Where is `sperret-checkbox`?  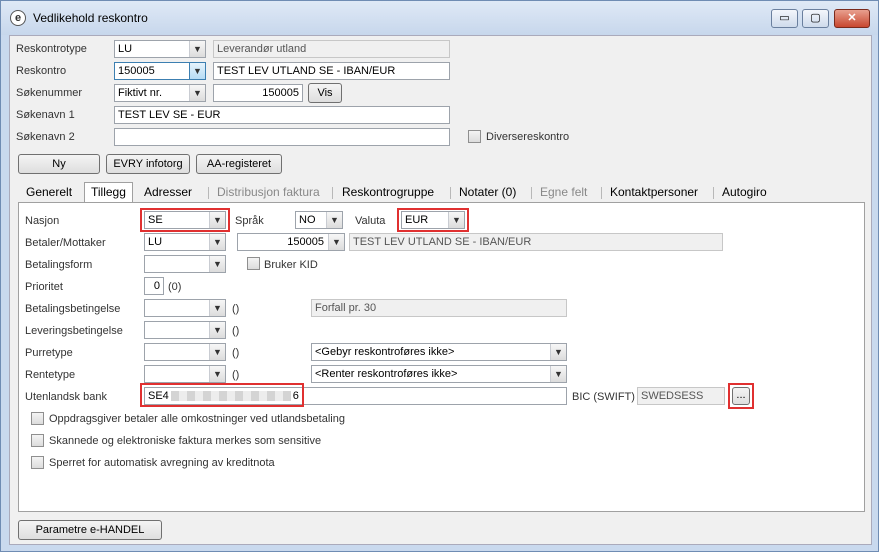 sperret-checkbox is located at coordinates (37, 462).